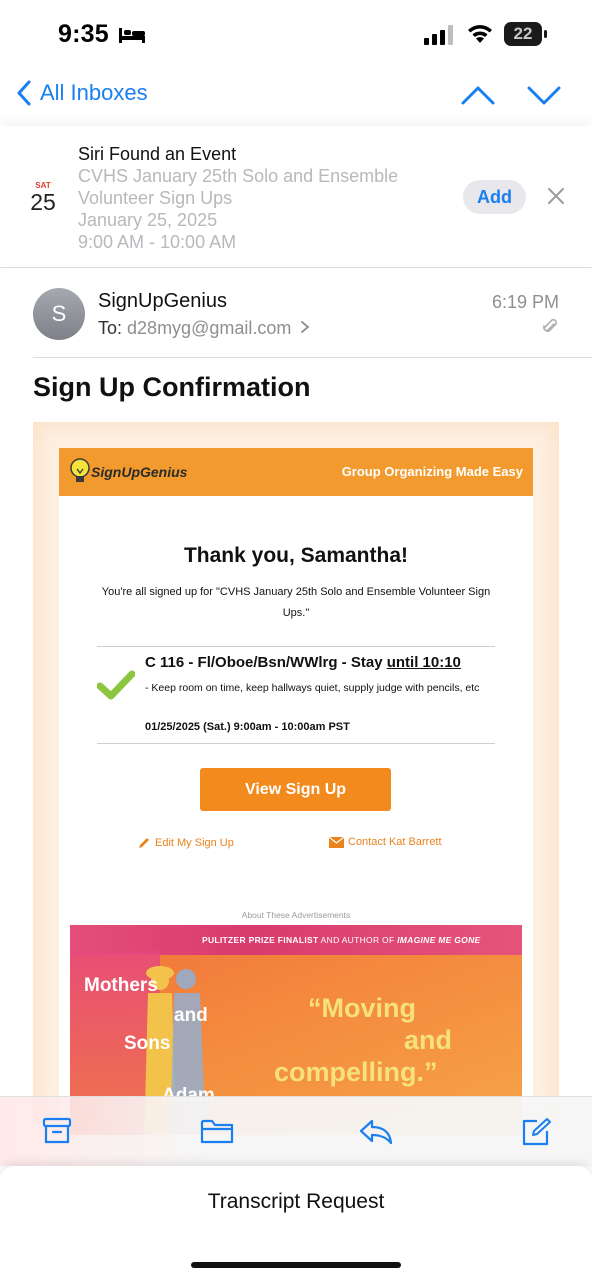  Describe the element at coordinates (217, 1131) in the screenshot. I see `move-to-folder-icon` at that location.